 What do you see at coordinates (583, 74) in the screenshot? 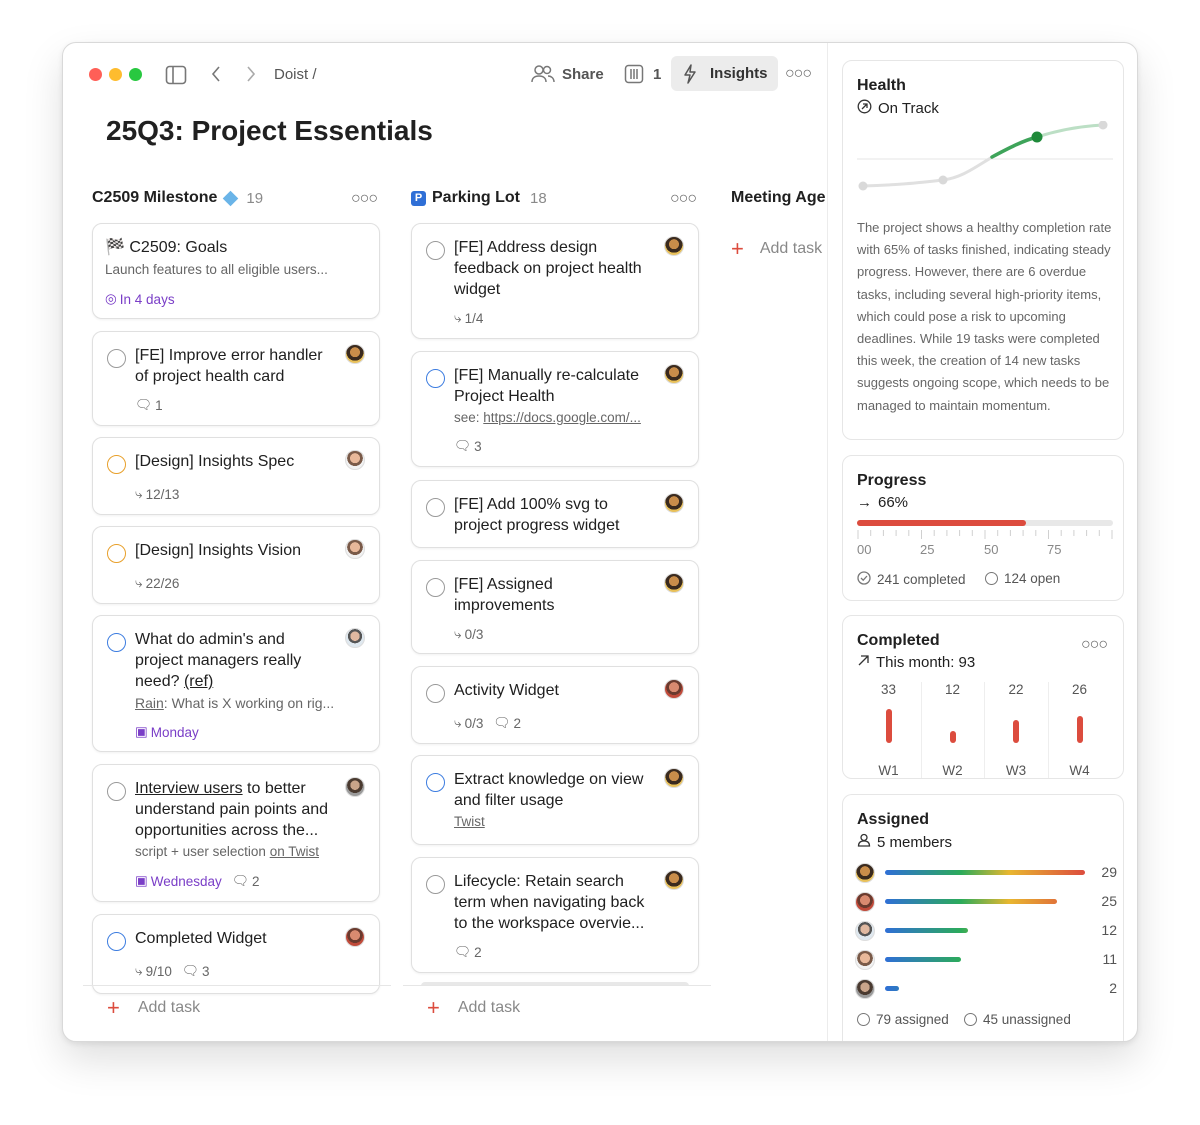
I see `share-button: Share` at bounding box center [583, 74].